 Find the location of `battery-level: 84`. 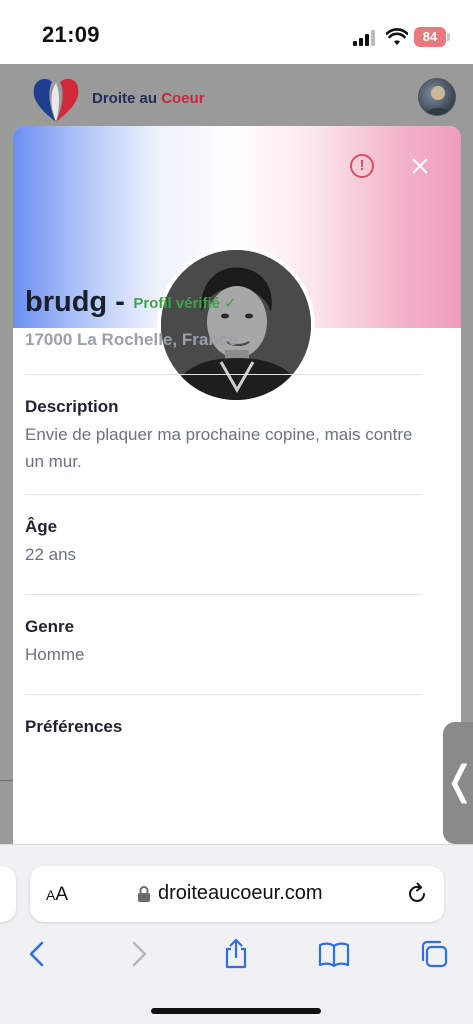

battery-level: 84 is located at coordinates (430, 37).